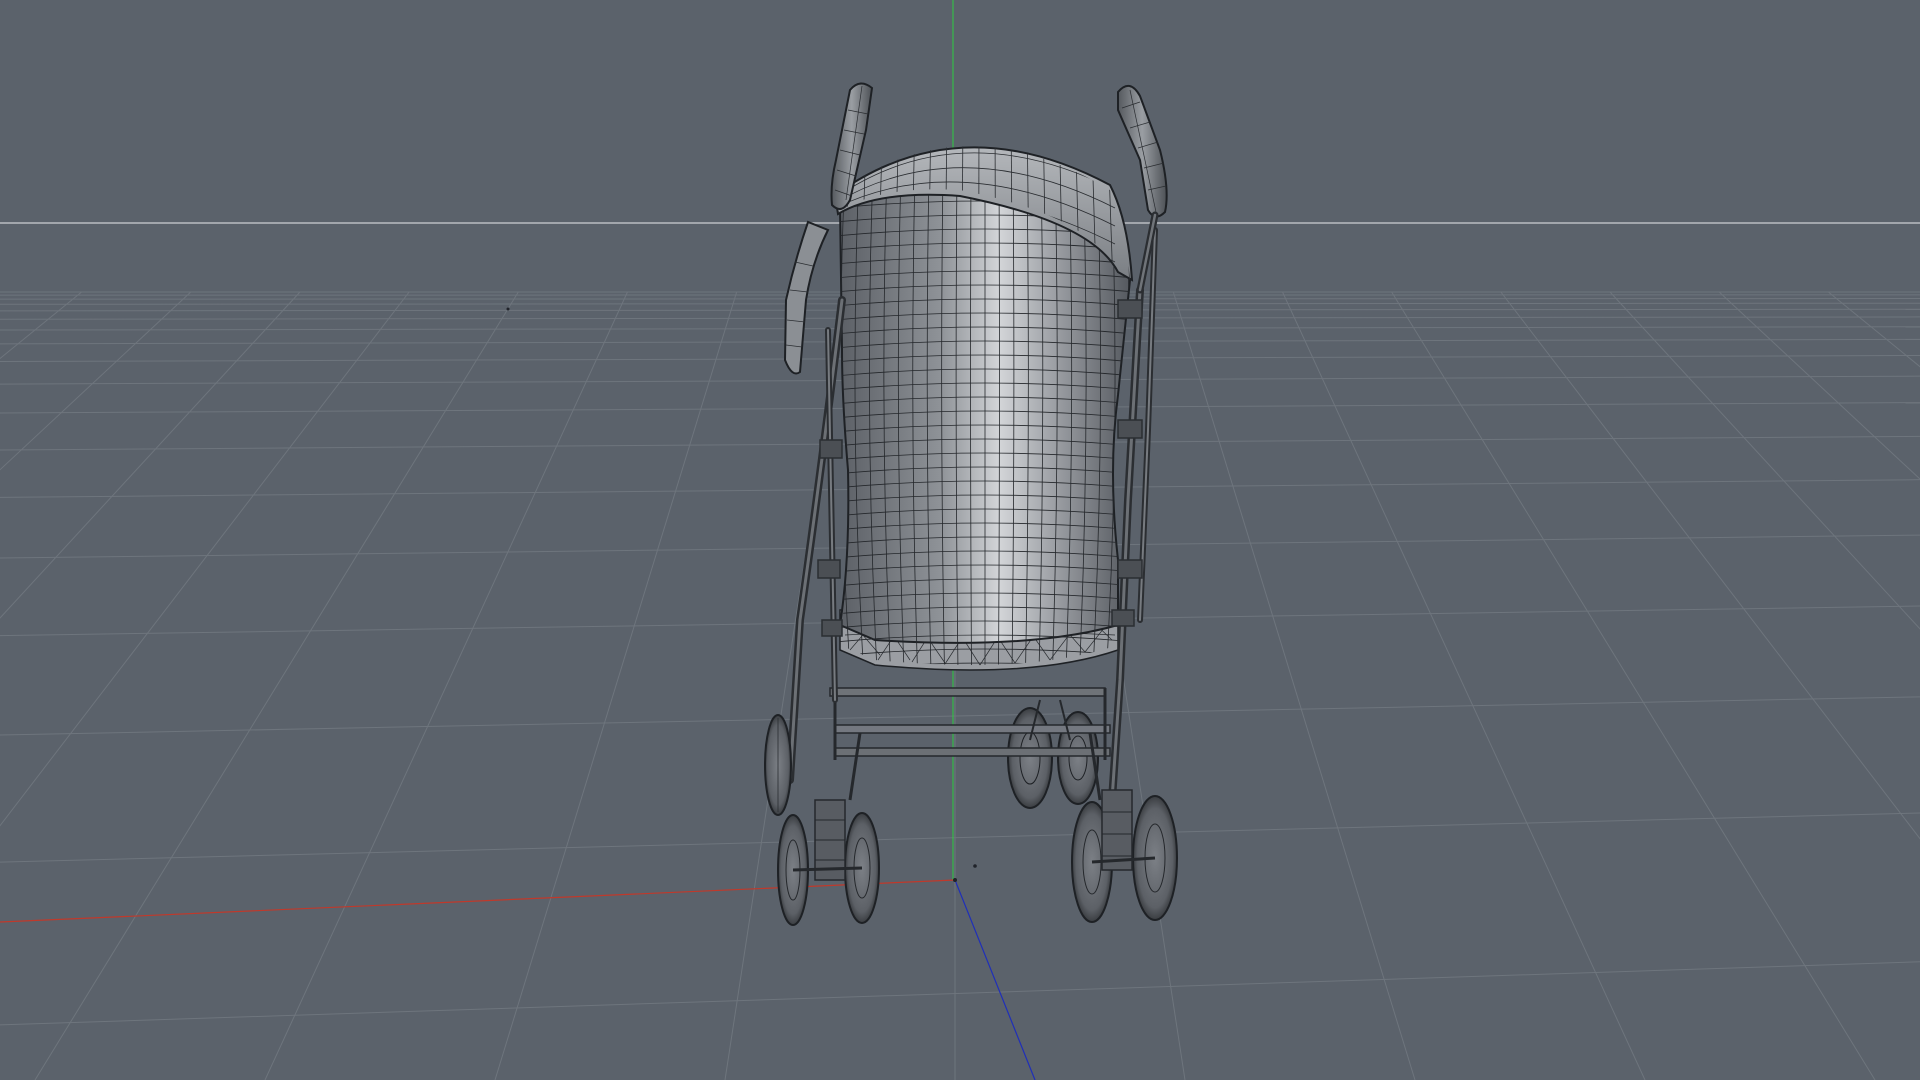  What do you see at coordinates (778, 765) in the screenshot?
I see `front-wheel-left-outer` at bounding box center [778, 765].